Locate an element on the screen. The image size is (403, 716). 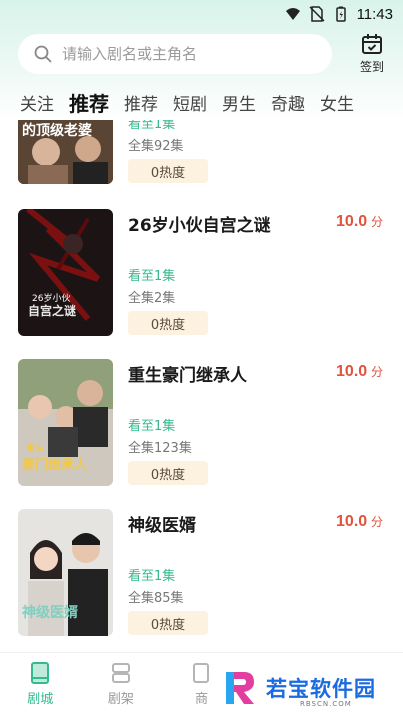
tab-female: 女生 is located at coordinates (337, 102).